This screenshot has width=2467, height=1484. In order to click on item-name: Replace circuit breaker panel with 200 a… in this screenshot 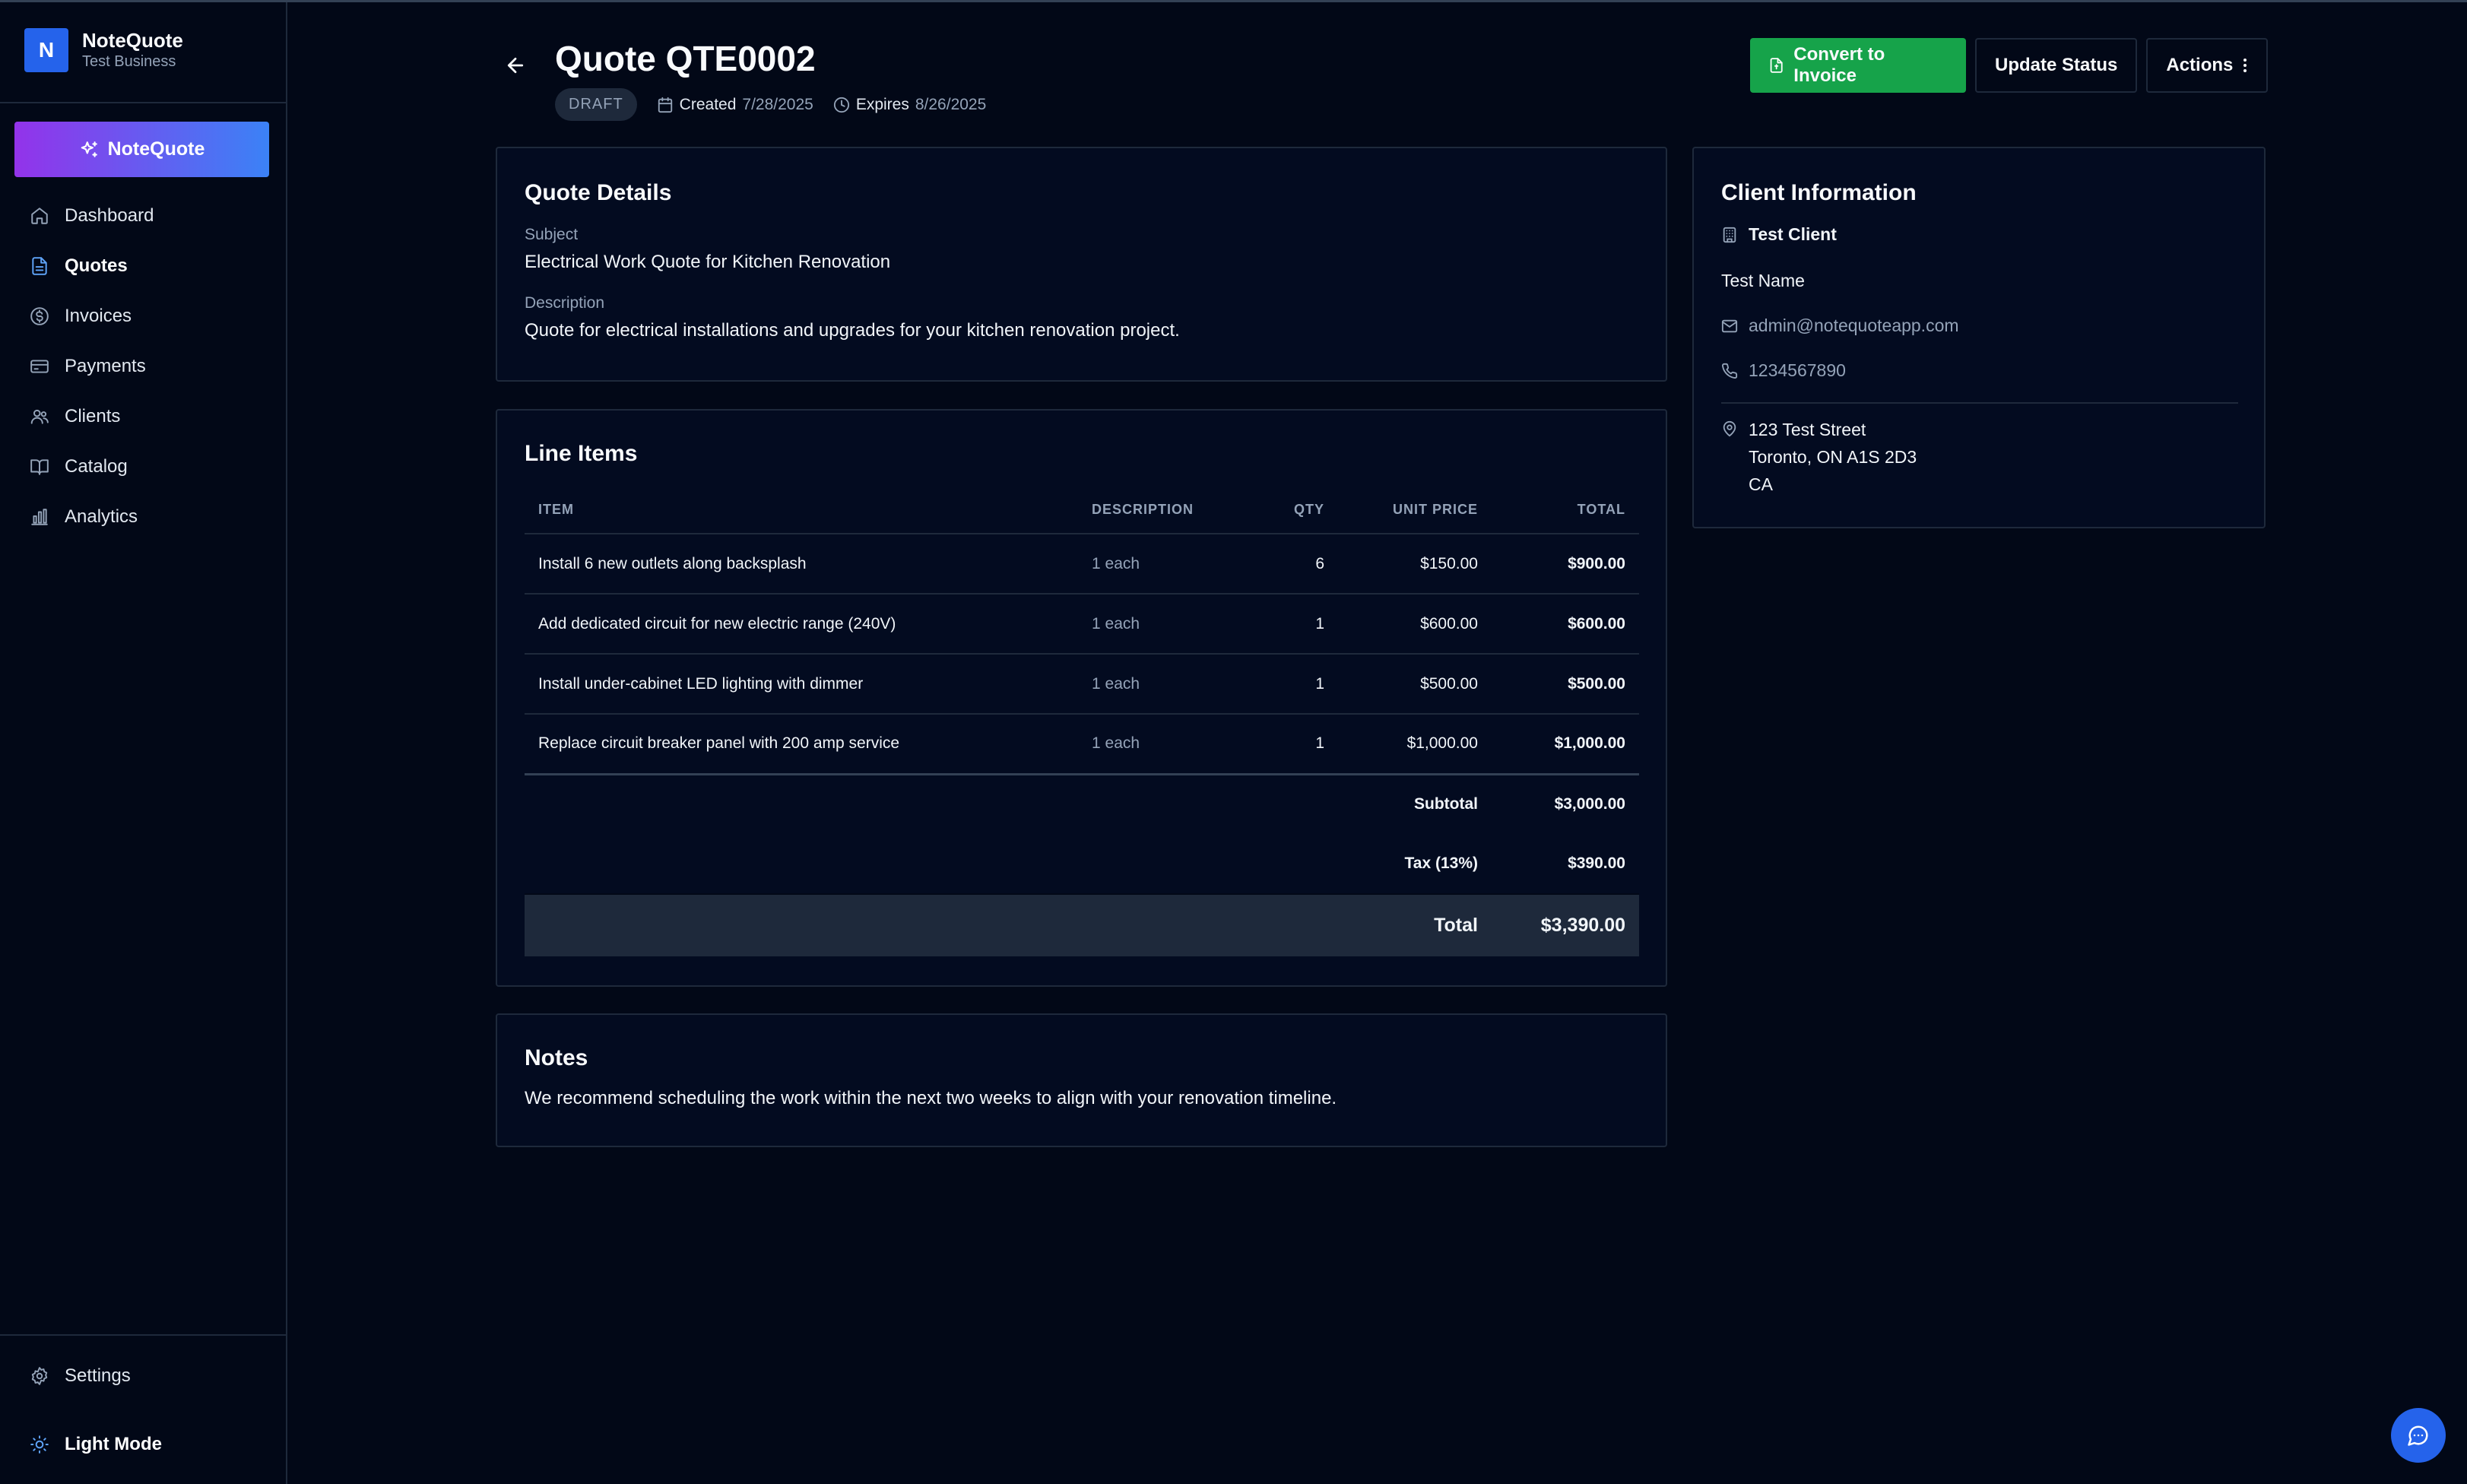, I will do `click(801, 743)`.